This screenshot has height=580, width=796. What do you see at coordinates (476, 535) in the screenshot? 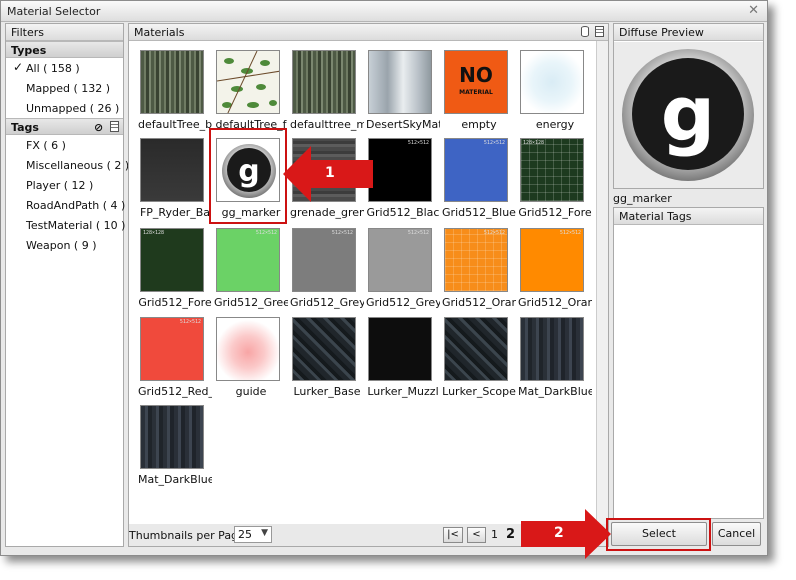
I see `prev-page-button: <` at bounding box center [476, 535].